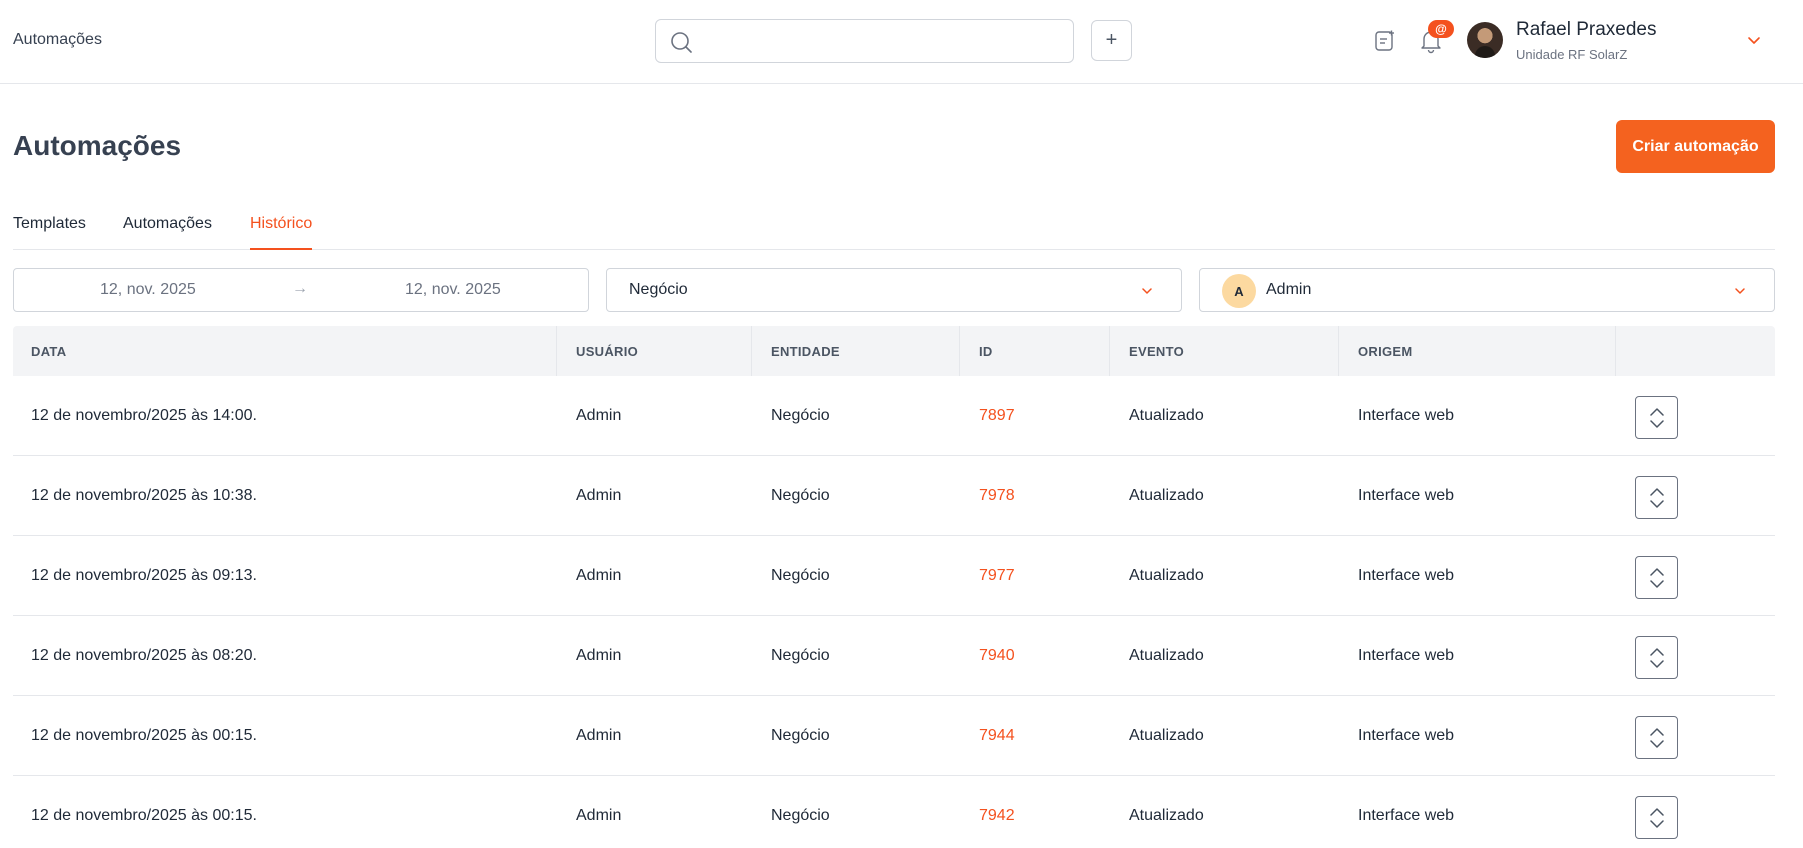 The image size is (1803, 848). Describe the element at coordinates (1385, 351) in the screenshot. I see `header-origem: ORIGEM` at that location.